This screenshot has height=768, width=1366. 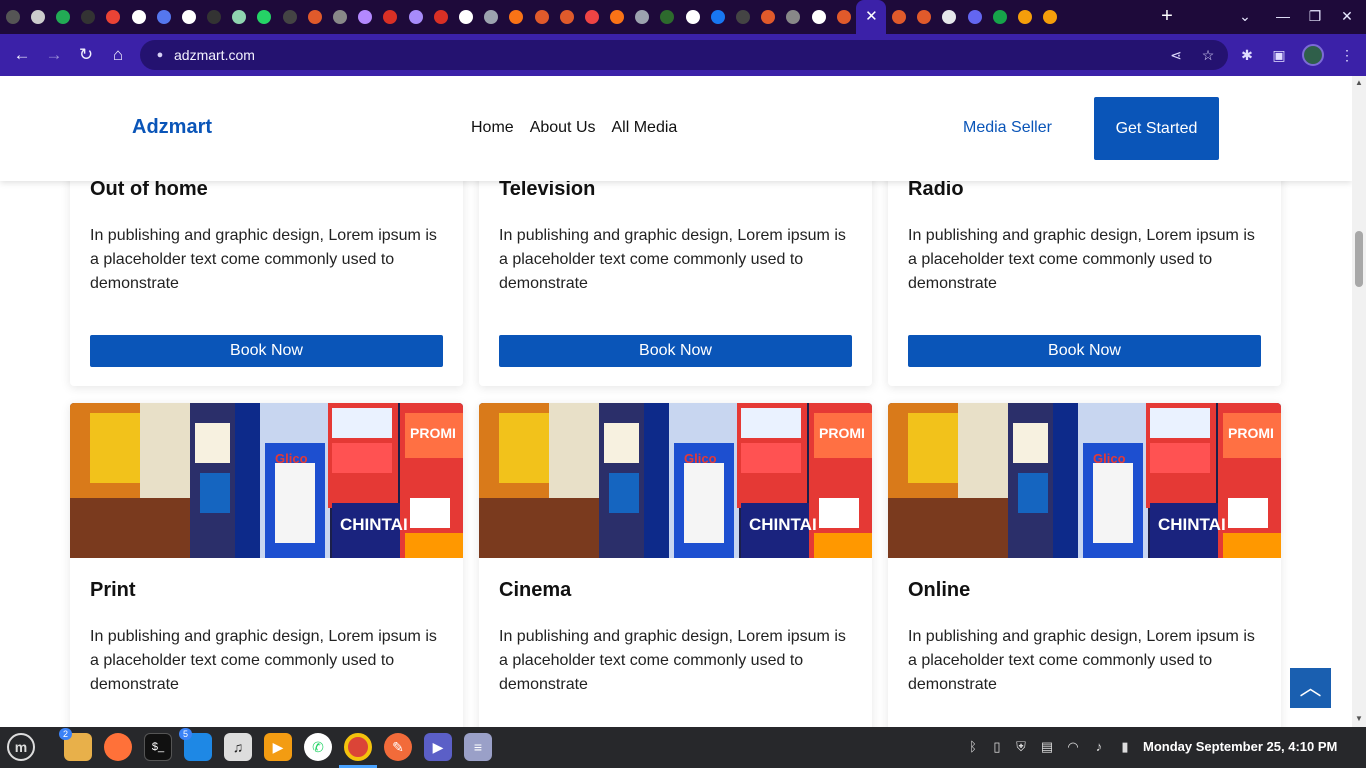 What do you see at coordinates (158, 747) in the screenshot?
I see `terminal-icon: $_` at bounding box center [158, 747].